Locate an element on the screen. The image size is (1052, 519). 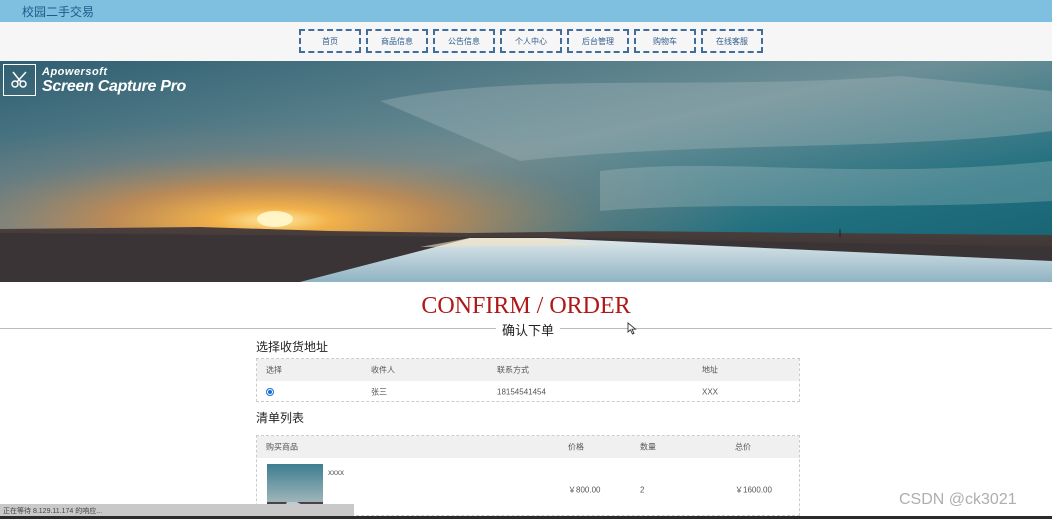
order-table-header: 购买商品 价格 数量 总价 is located at coordinates (528, 447).